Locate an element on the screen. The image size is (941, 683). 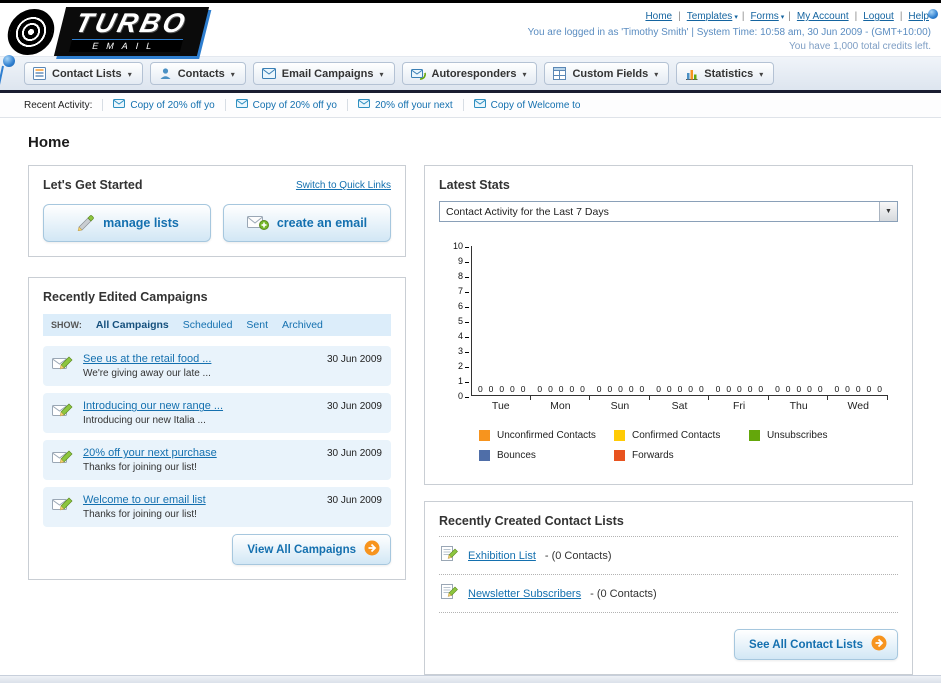
stats-period-select: Contact Activity for the Last 7 Days is located at coordinates (668, 212).